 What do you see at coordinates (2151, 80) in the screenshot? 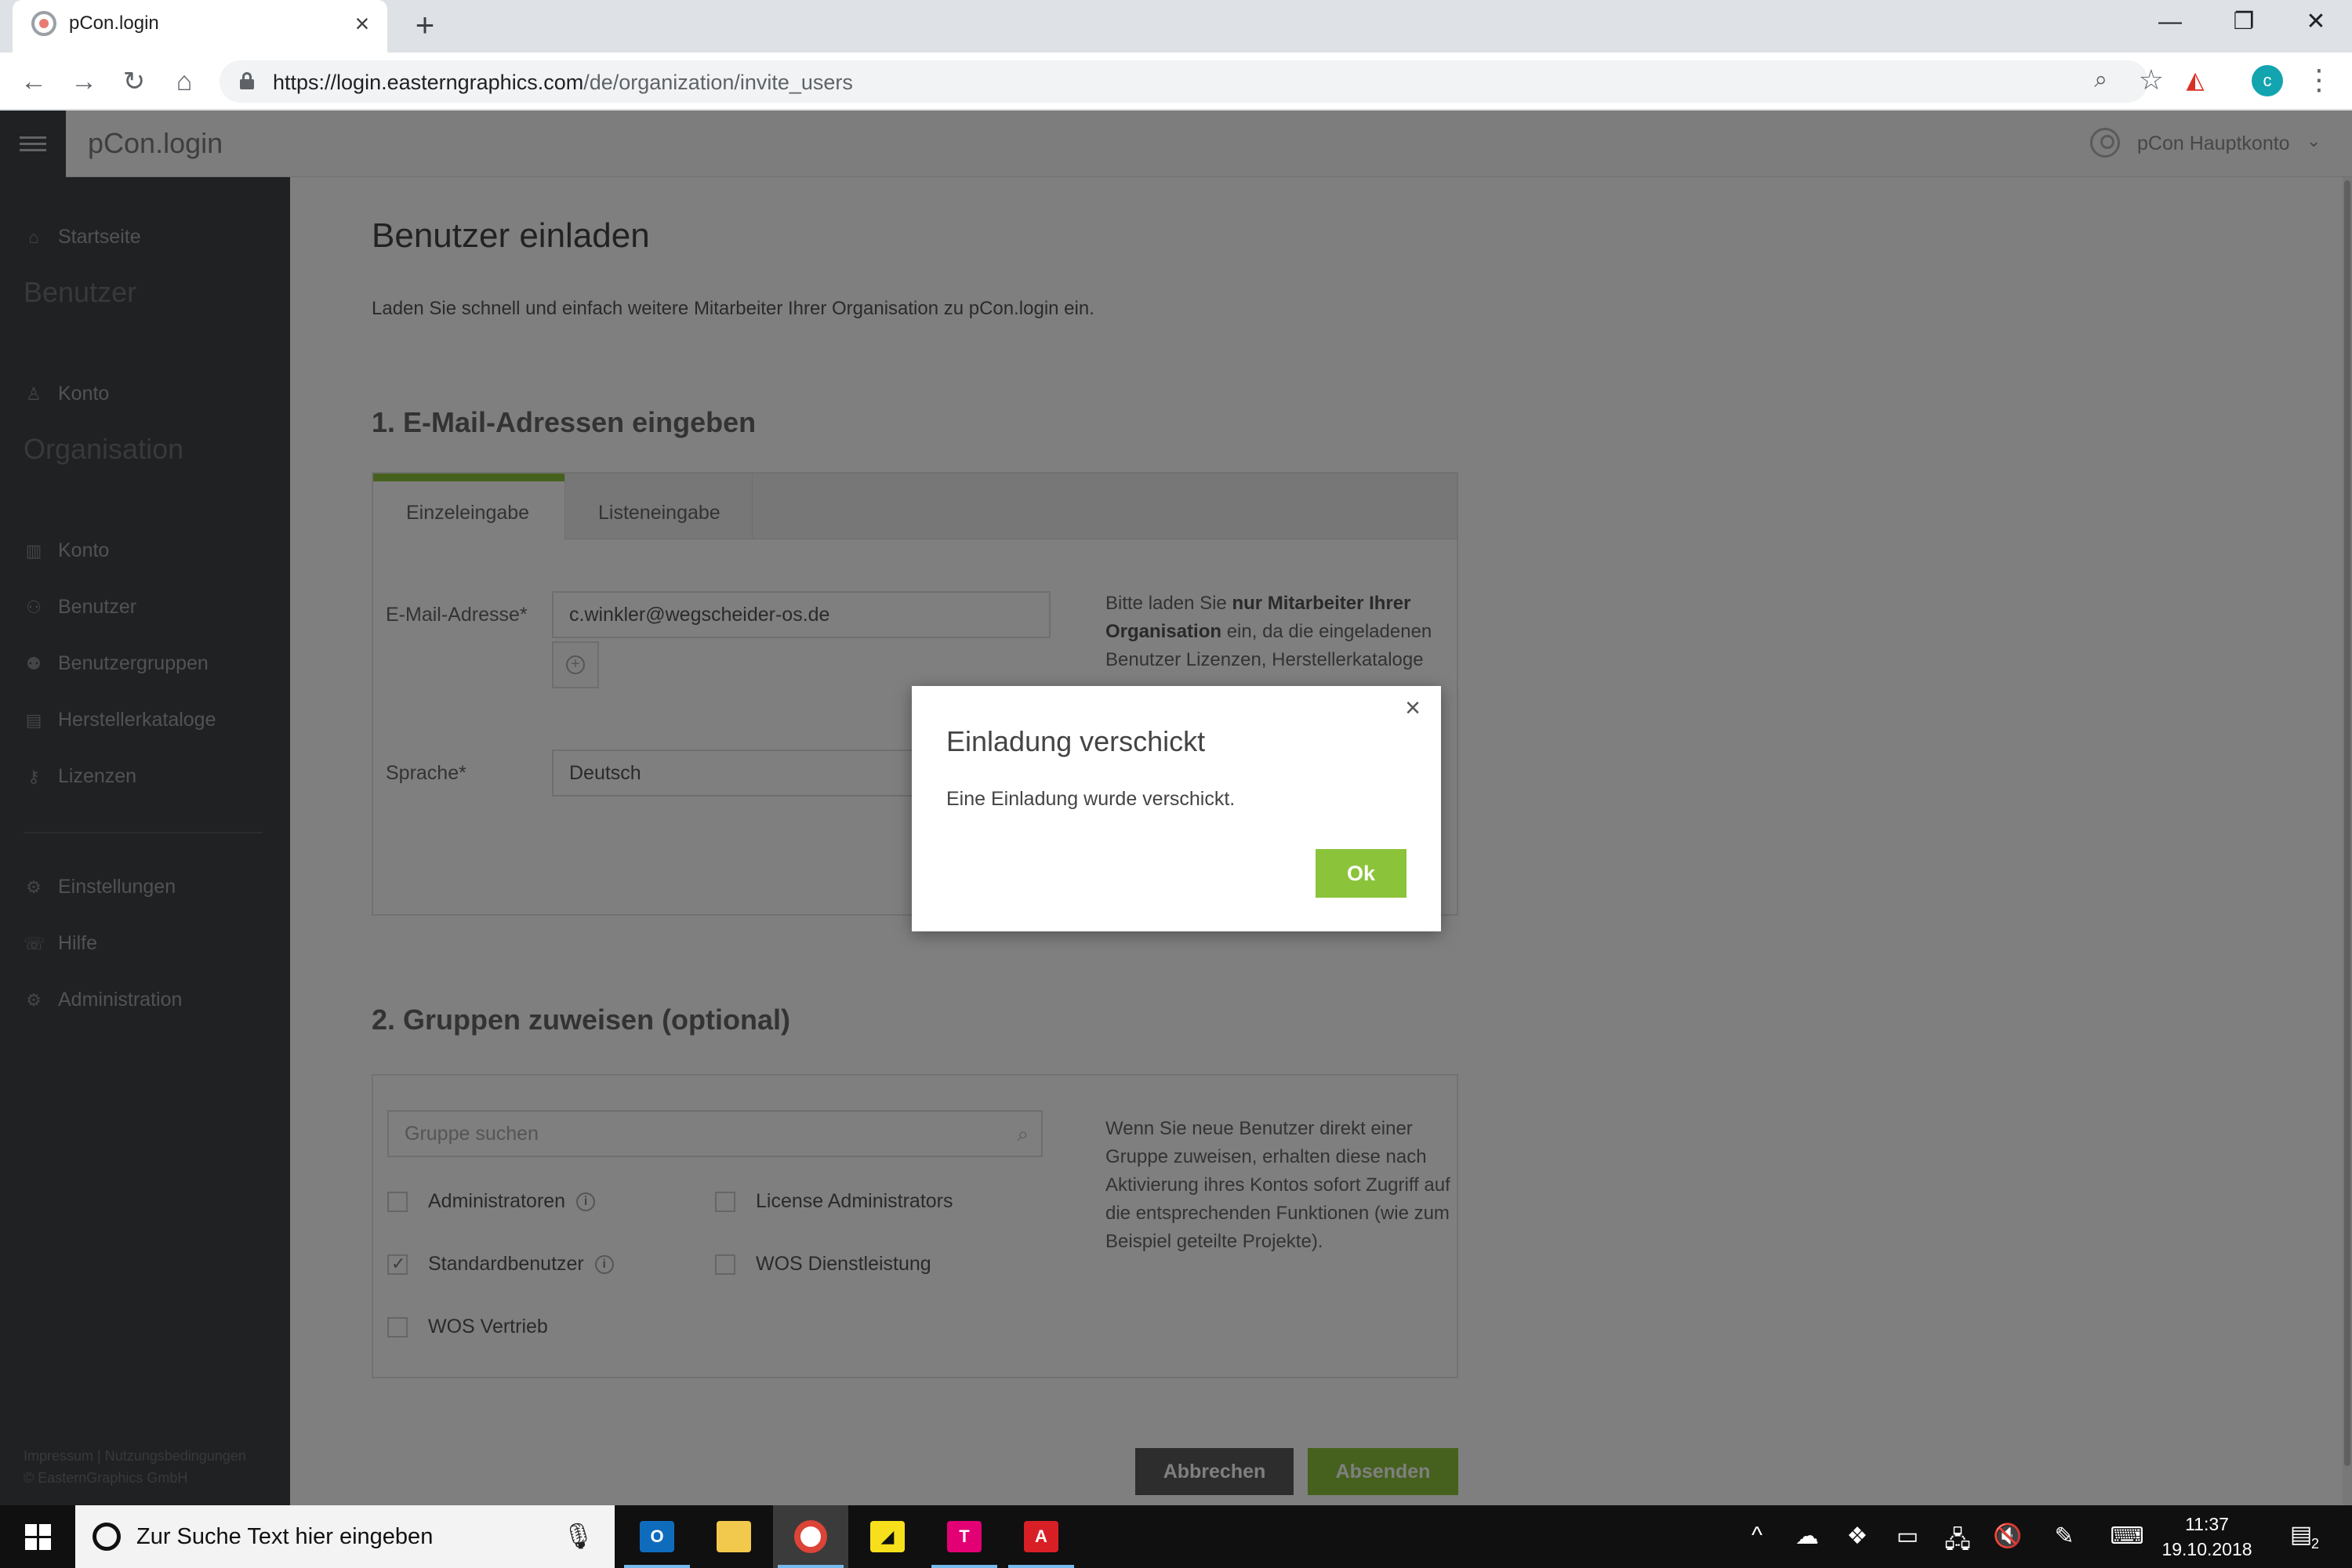
I see `bookmark-star-icon: ☆` at bounding box center [2151, 80].